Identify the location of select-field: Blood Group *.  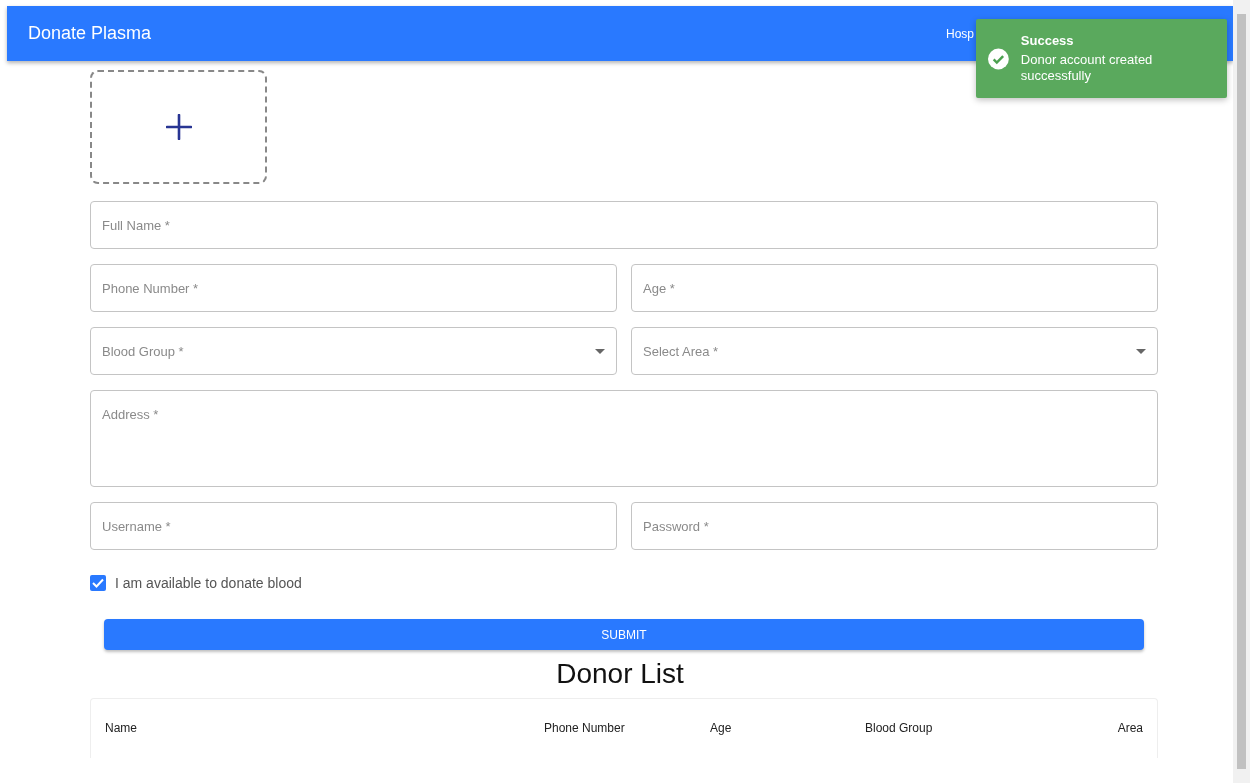
(353, 351).